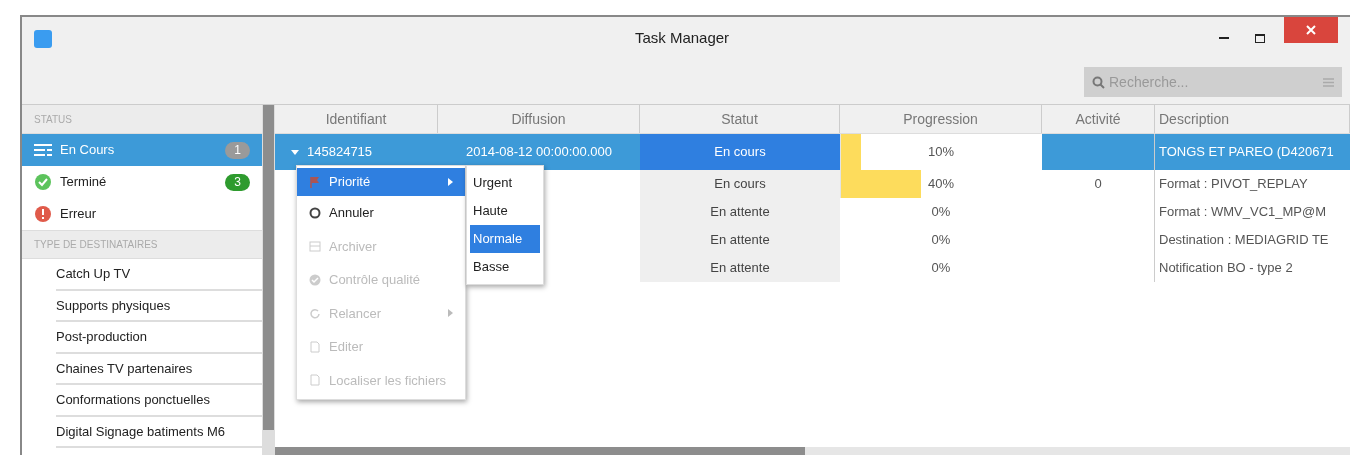  Describe the element at coordinates (1233, 184) in the screenshot. I see `table-cell-text: Format : PIVOT_REPLAY` at that location.